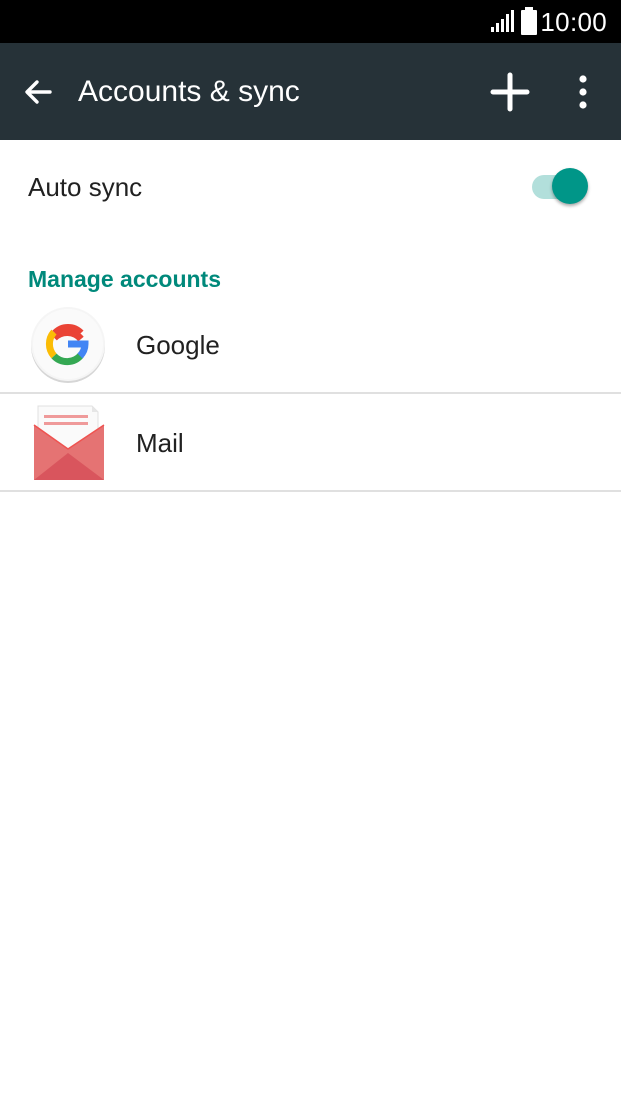  What do you see at coordinates (85, 187) in the screenshot?
I see `auto-sync-label: Auto sync` at bounding box center [85, 187].